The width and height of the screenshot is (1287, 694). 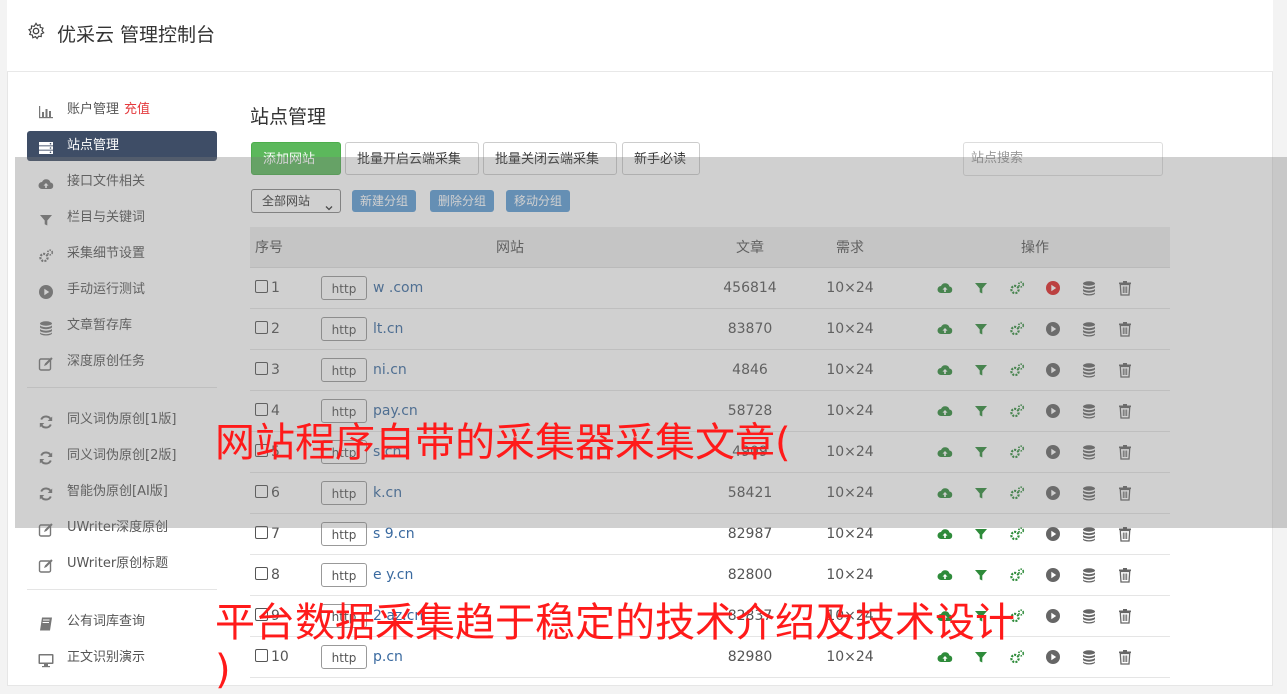 I want to click on sidebar-item-label: 站点管理, so click(x=93, y=145).